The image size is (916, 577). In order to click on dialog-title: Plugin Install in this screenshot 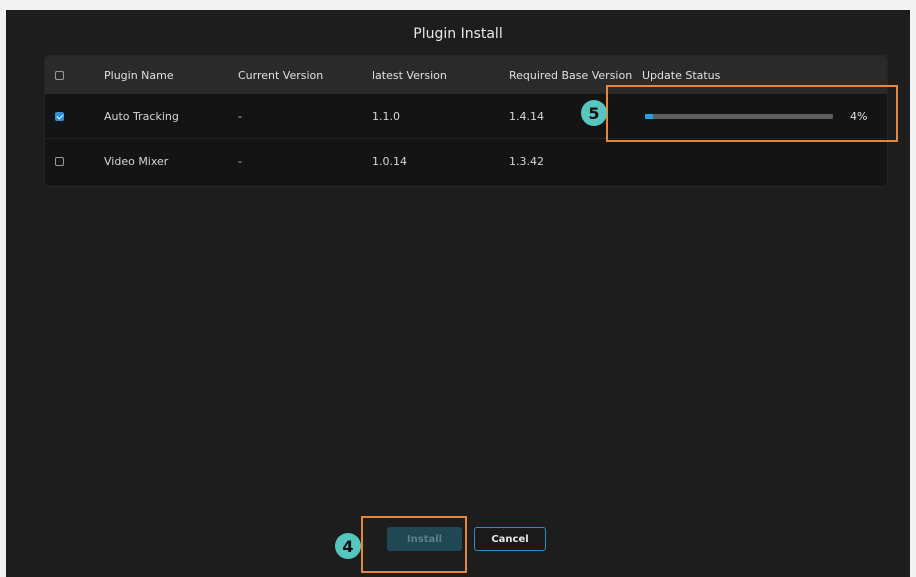, I will do `click(458, 34)`.